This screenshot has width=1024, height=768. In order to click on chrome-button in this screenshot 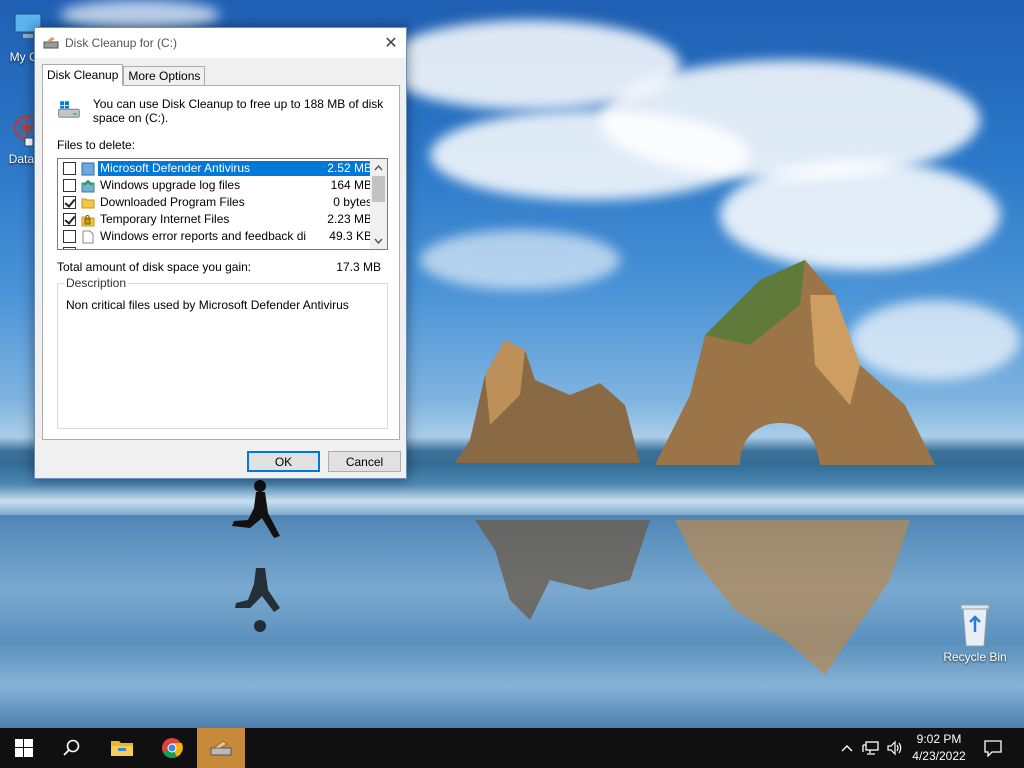, I will do `click(172, 748)`.